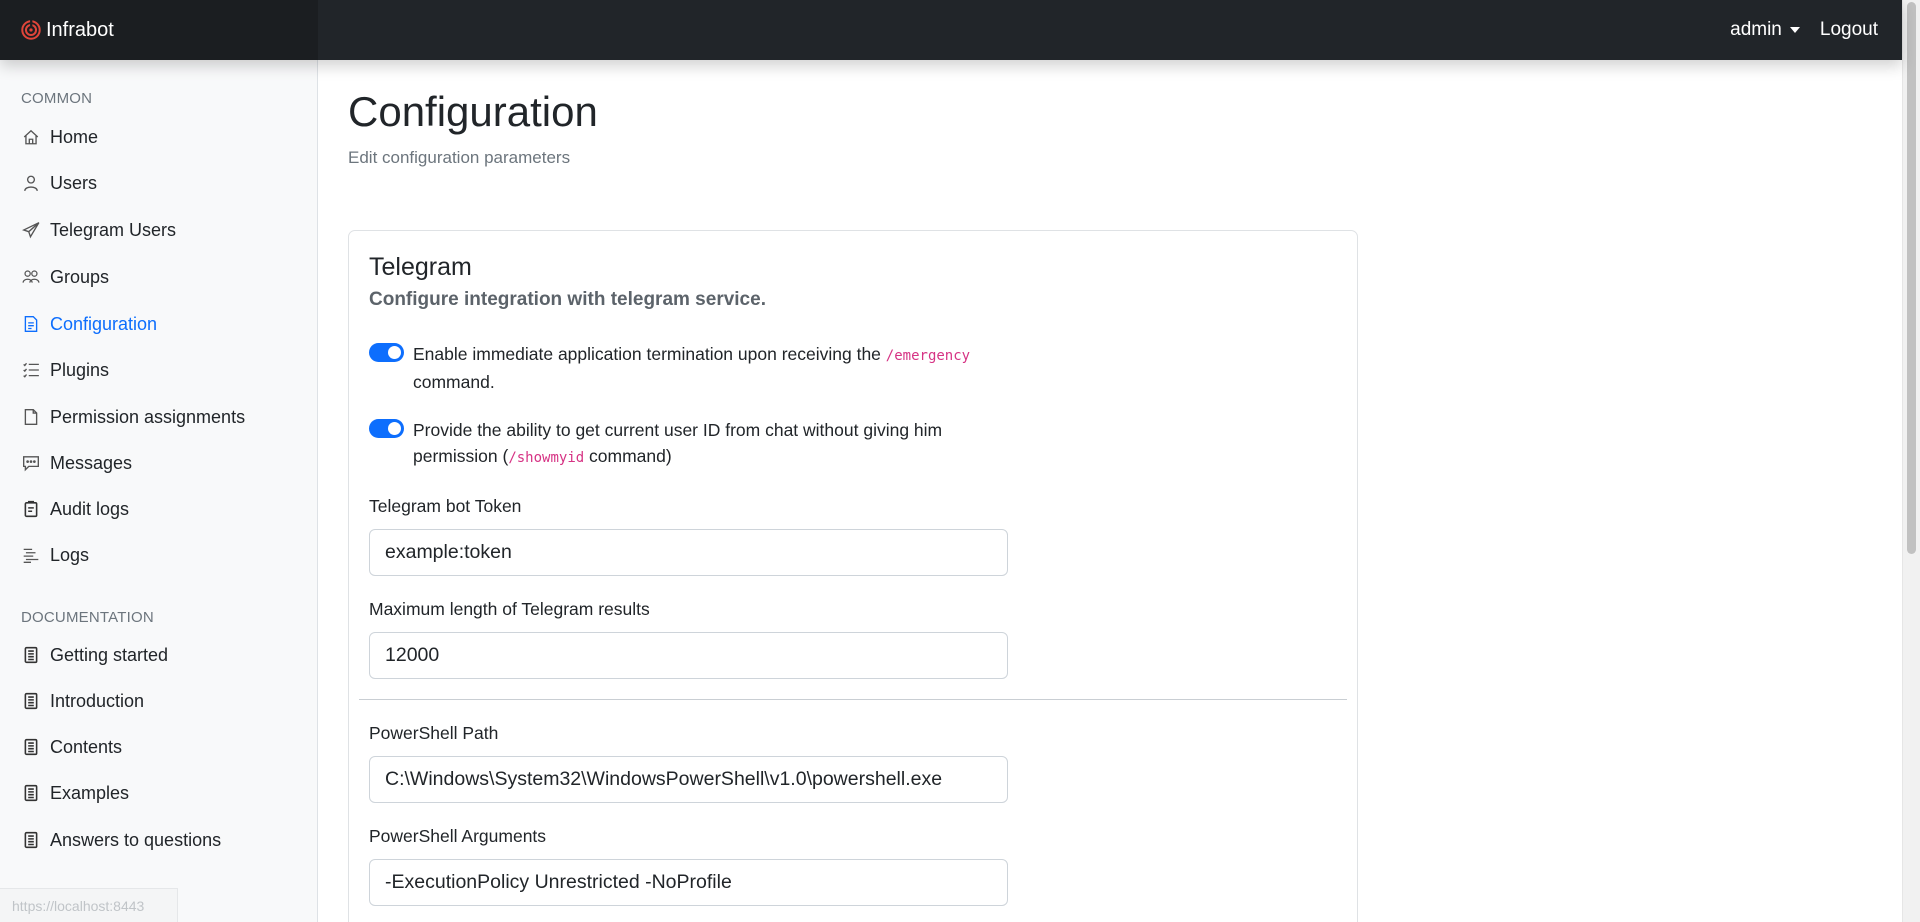 The height and width of the screenshot is (922, 1920). Describe the element at coordinates (688, 882) in the screenshot. I see `powershell-arguments-input` at that location.